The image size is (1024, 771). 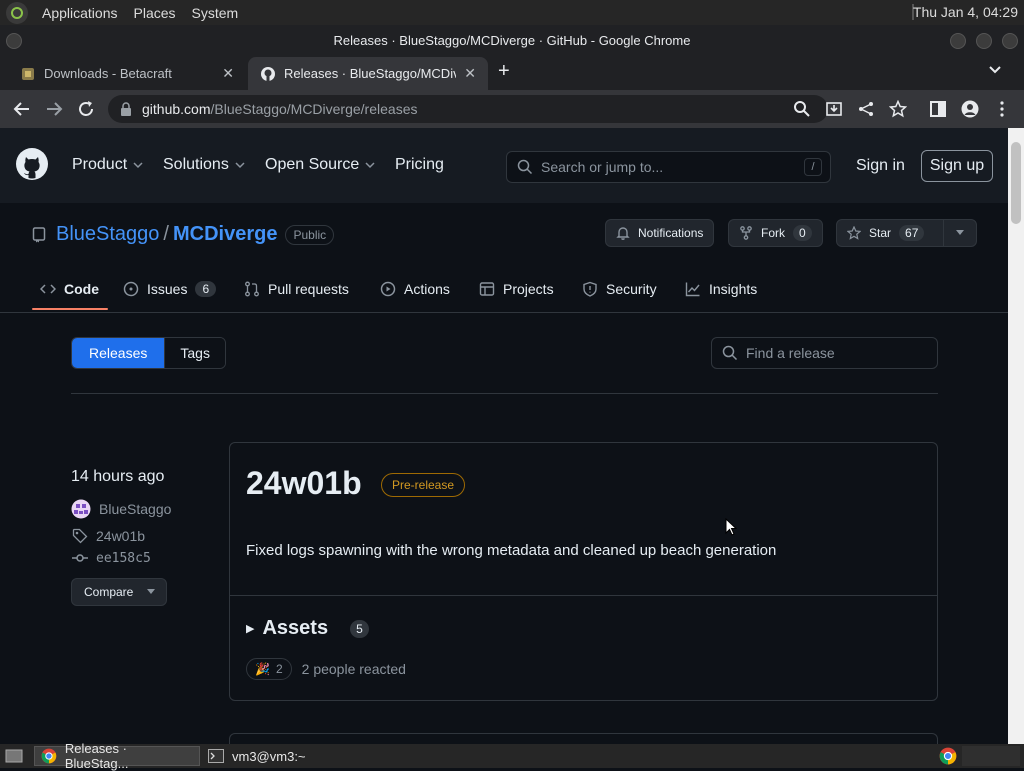 I want to click on sign-in-link: Sign in, so click(x=880, y=166).